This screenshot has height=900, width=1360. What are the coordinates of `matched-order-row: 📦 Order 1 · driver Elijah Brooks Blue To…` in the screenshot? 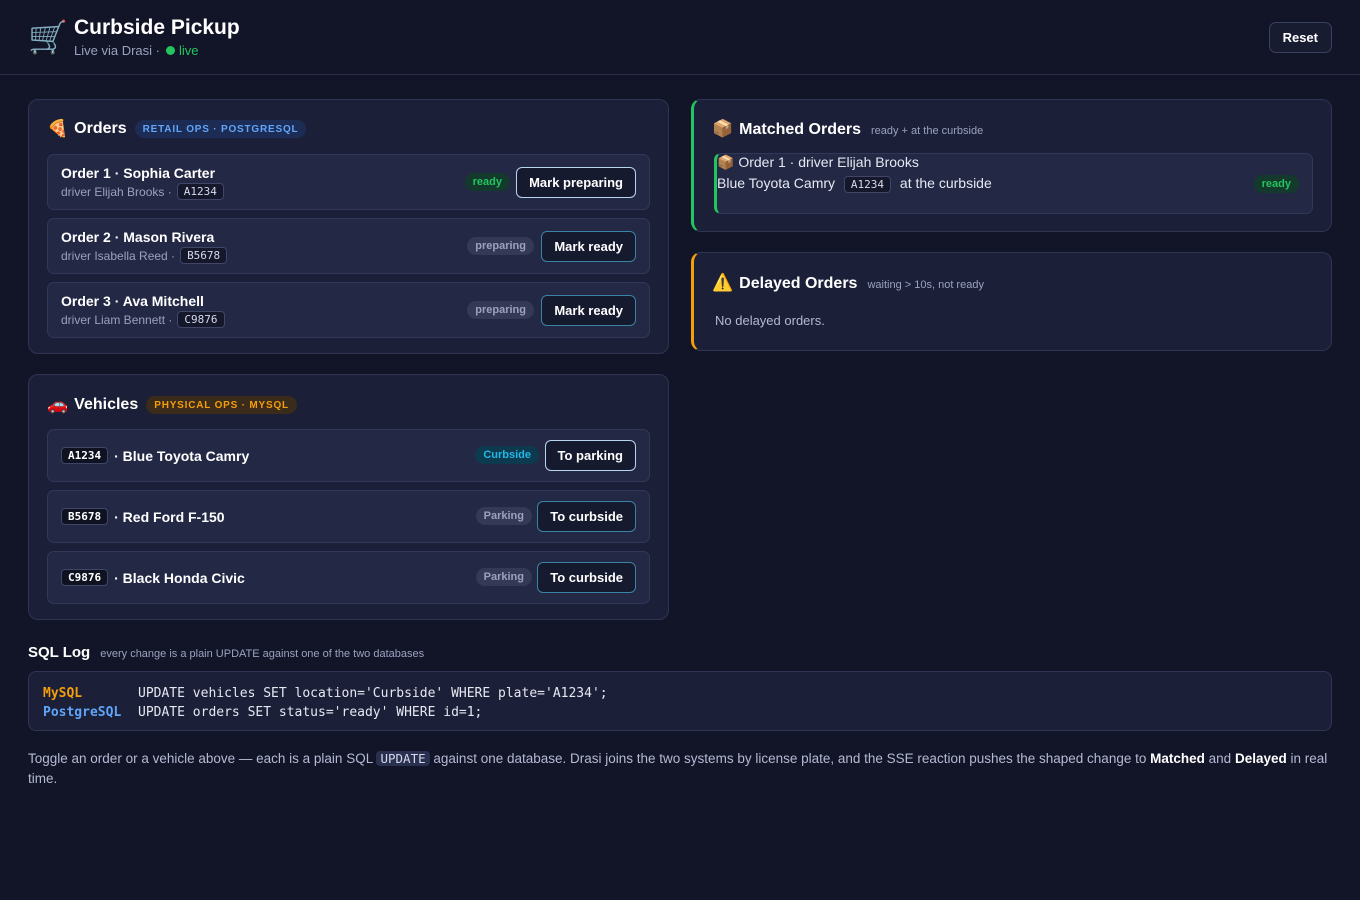 It's located at (1013, 183).